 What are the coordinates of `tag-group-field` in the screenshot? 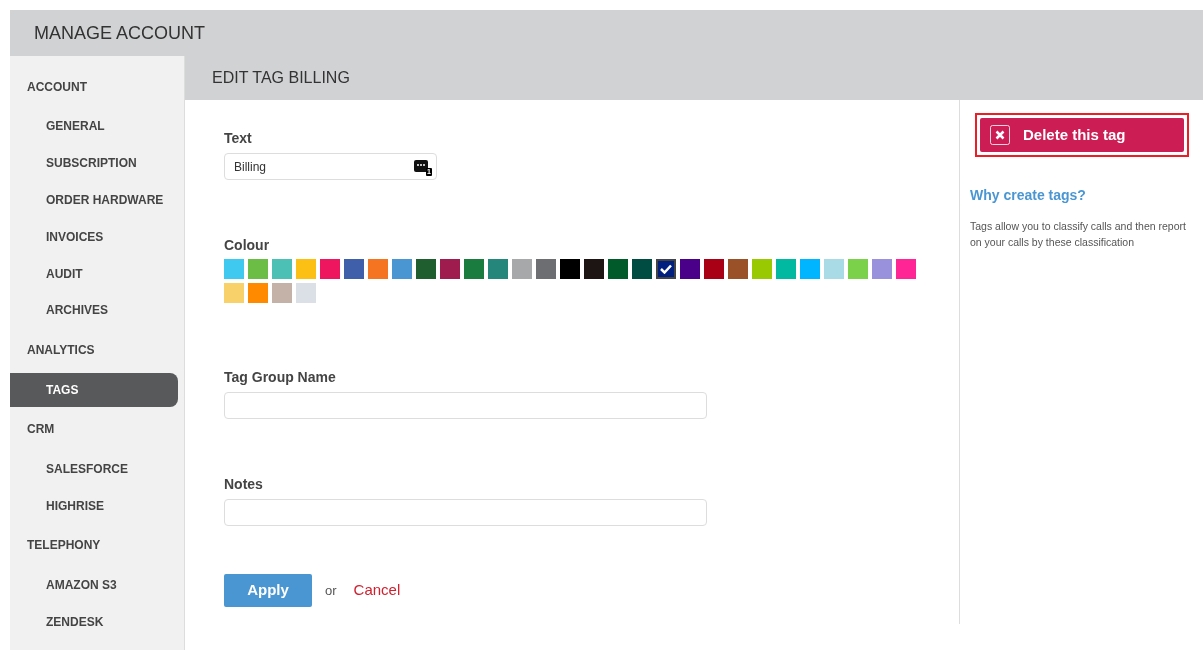 It's located at (465, 405).